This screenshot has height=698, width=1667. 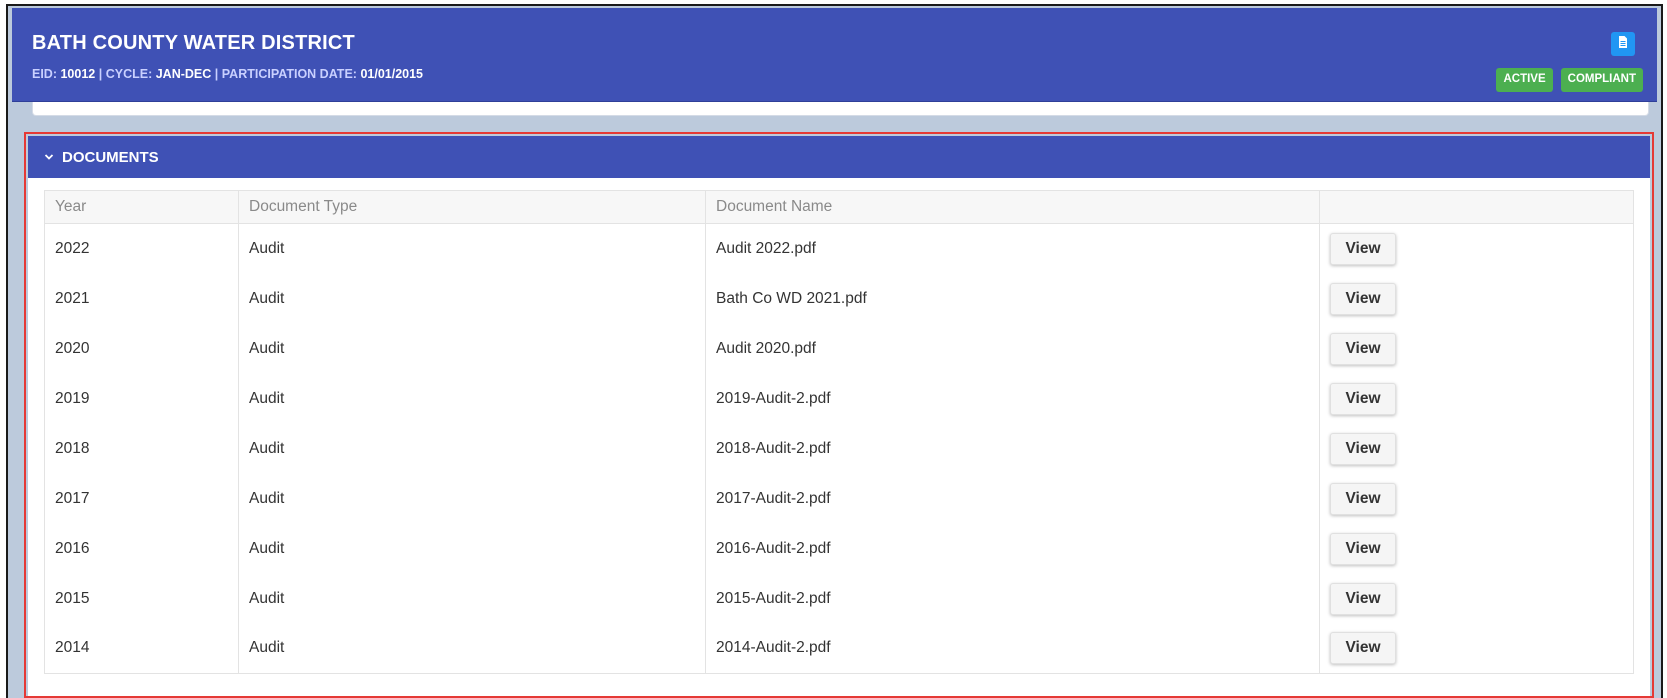 What do you see at coordinates (49, 157) in the screenshot?
I see `chevron-down-icon` at bounding box center [49, 157].